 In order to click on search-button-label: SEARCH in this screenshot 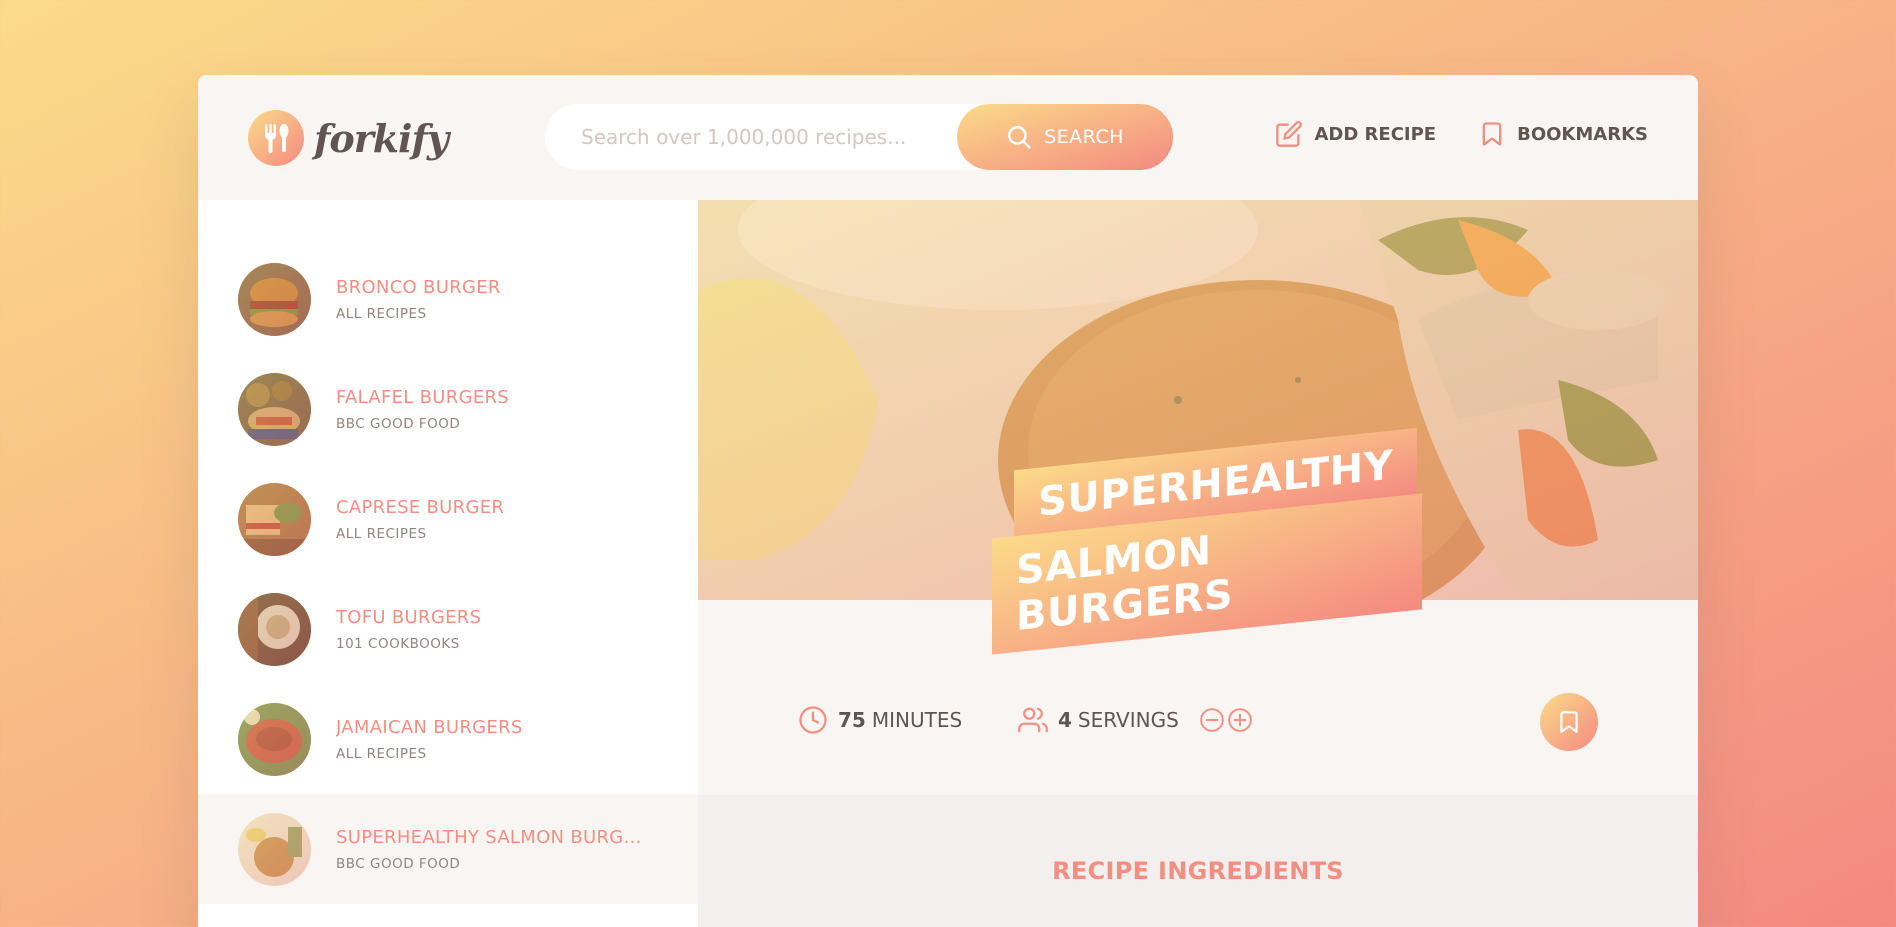, I will do `click(1084, 137)`.